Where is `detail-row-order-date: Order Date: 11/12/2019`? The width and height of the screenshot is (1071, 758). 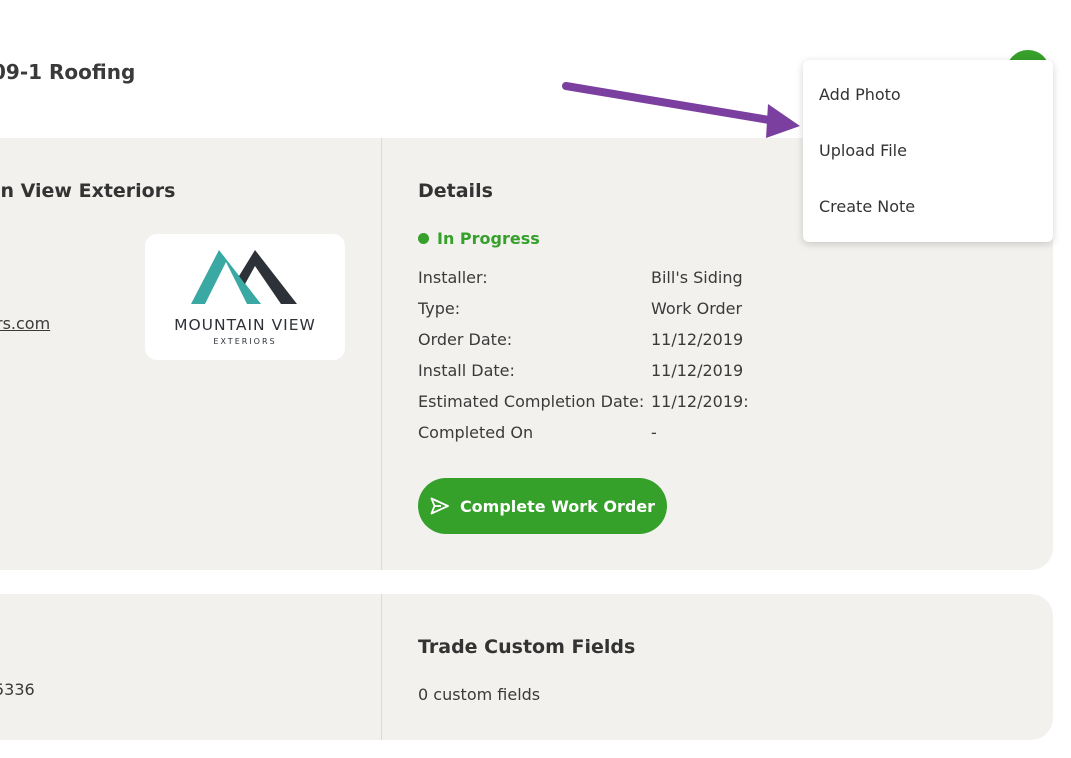 detail-row-order-date: Order Date: 11/12/2019 is located at coordinates (580, 339).